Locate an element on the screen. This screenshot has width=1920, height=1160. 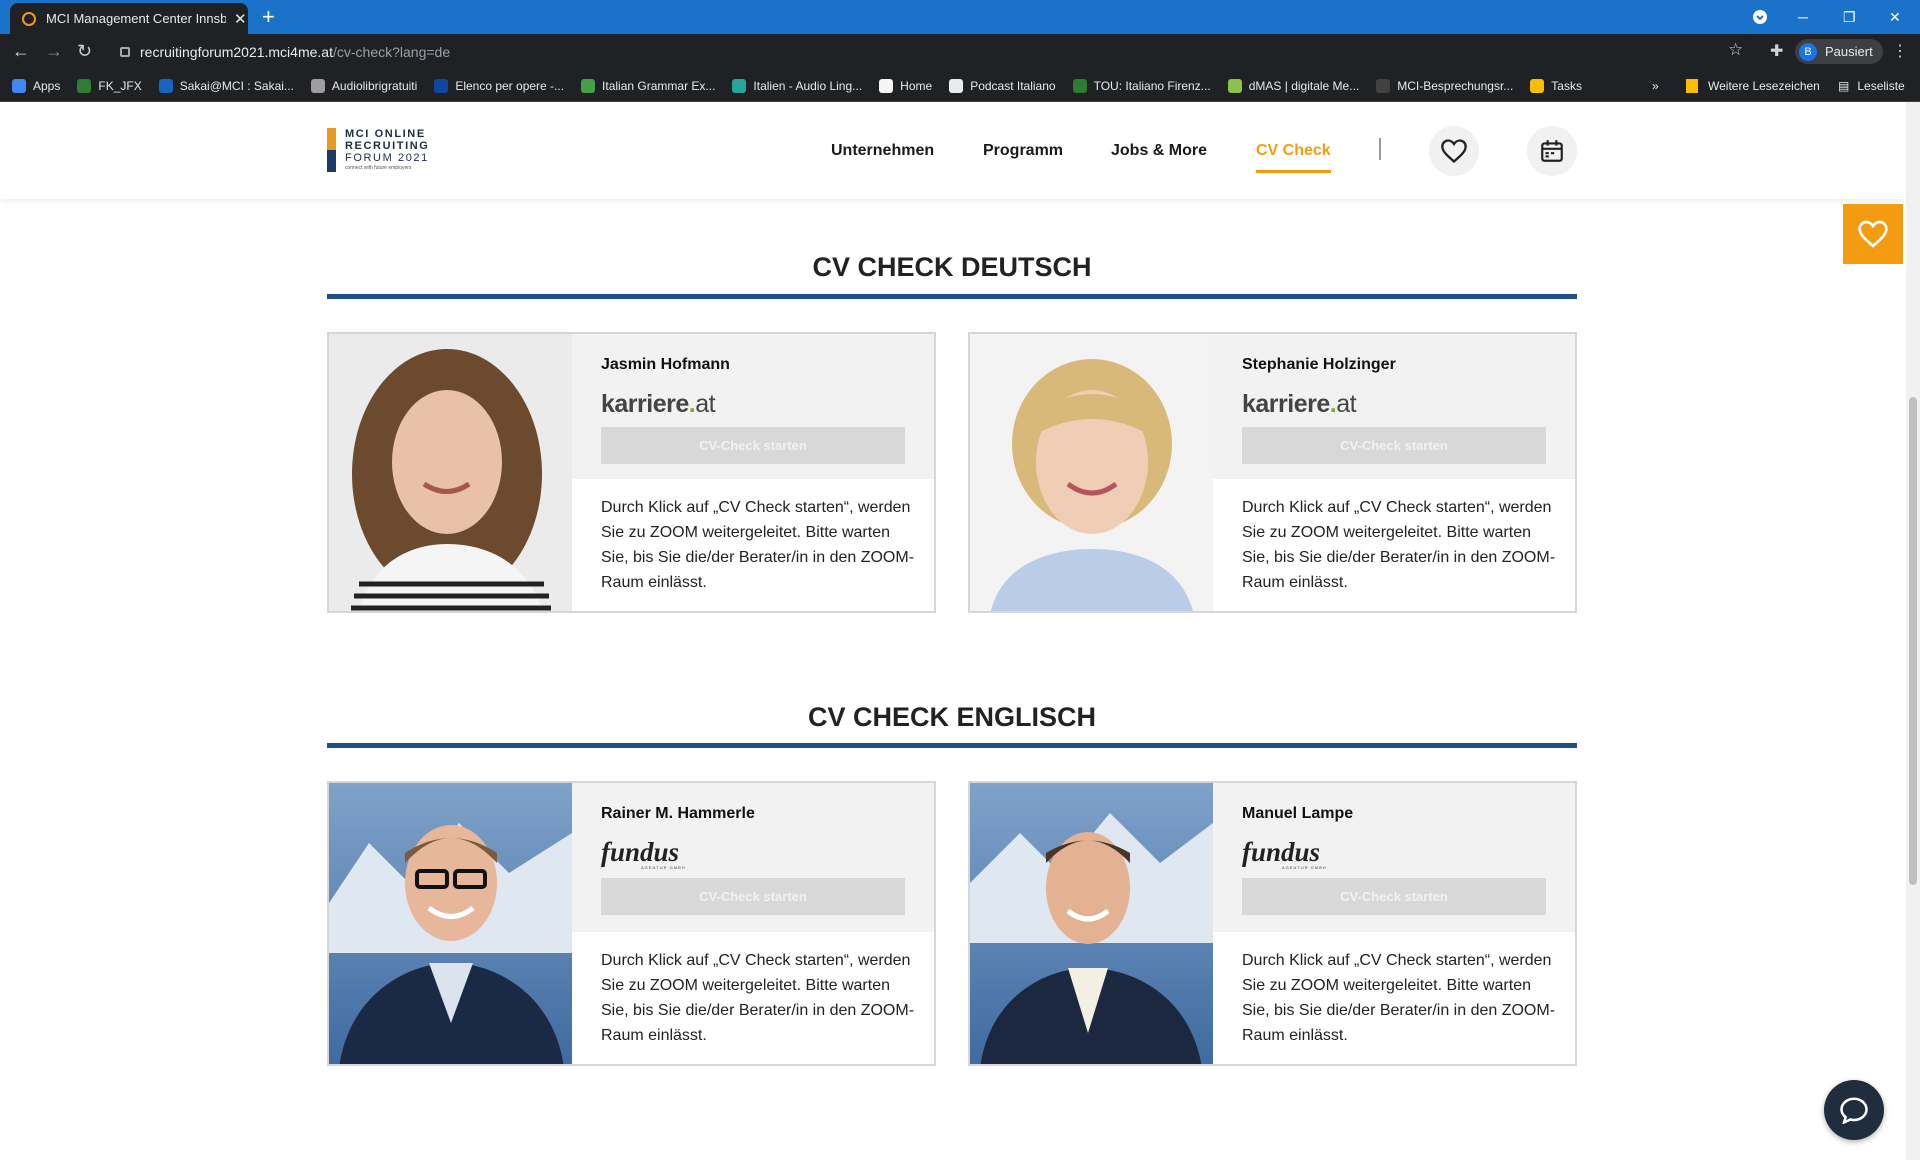
consultant-name: Jasmin Hofmann is located at coordinates (665, 364).